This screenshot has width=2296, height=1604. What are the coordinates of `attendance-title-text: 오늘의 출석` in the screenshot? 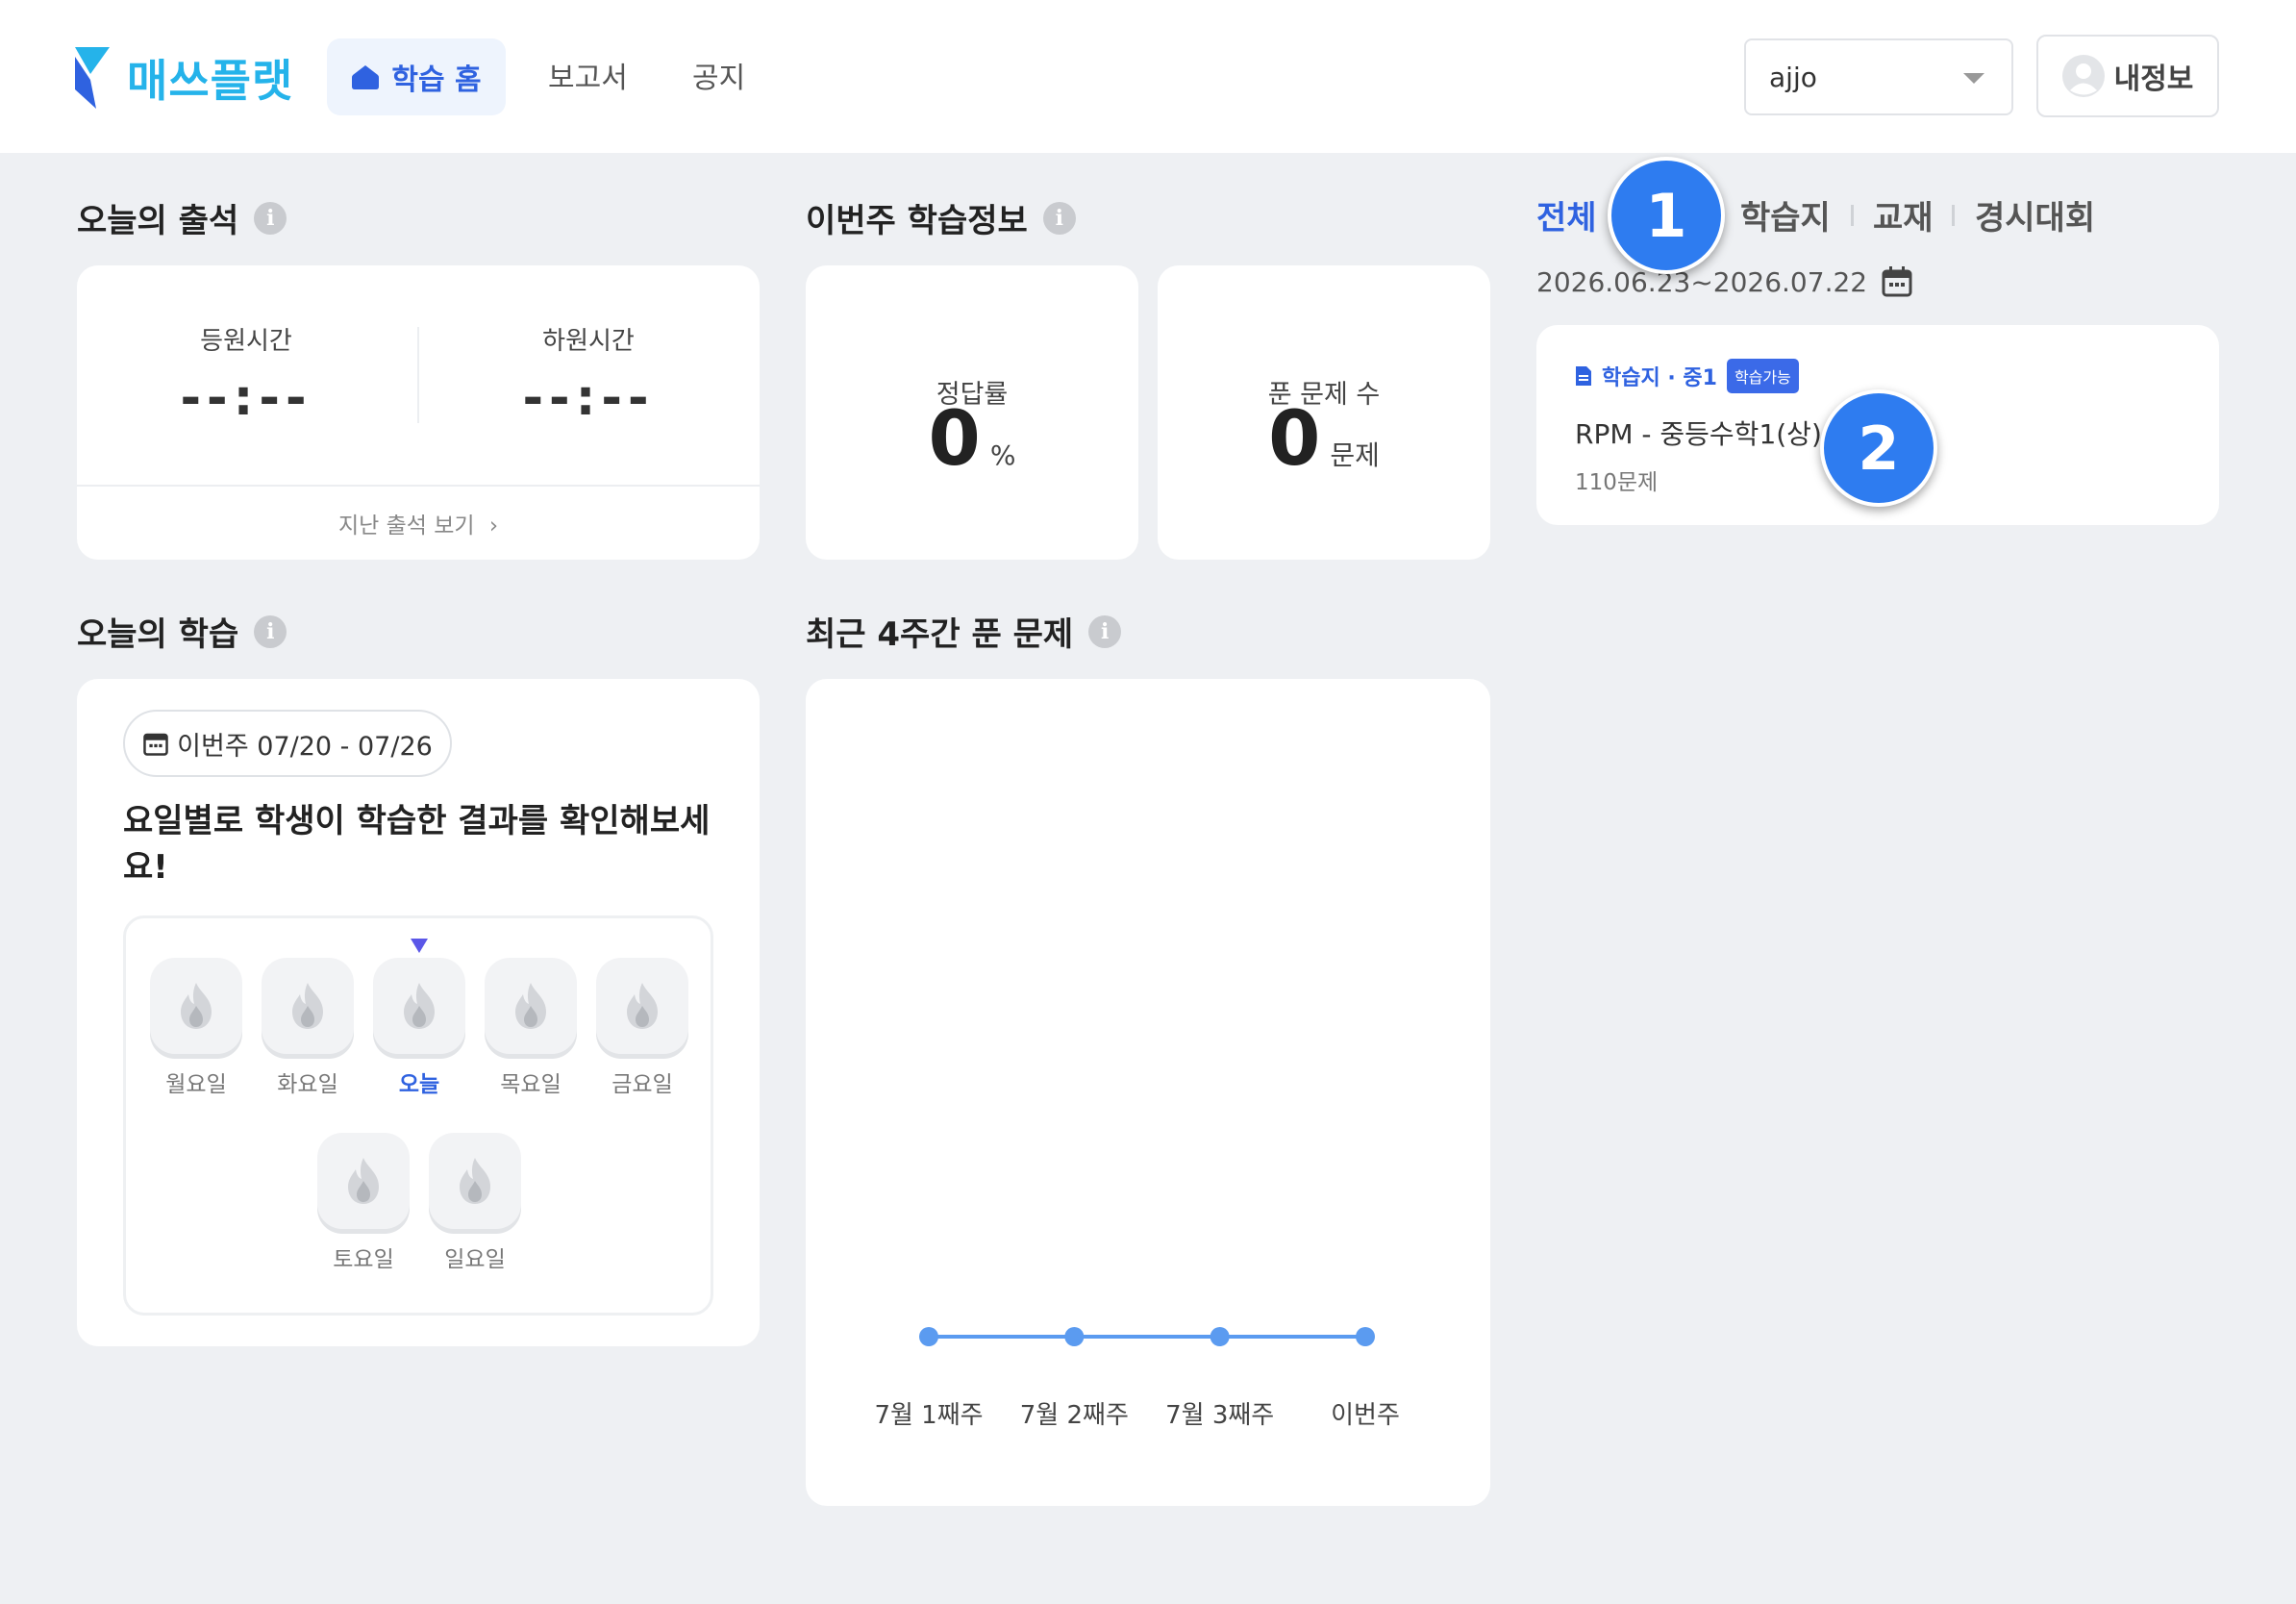 It's located at (158, 221).